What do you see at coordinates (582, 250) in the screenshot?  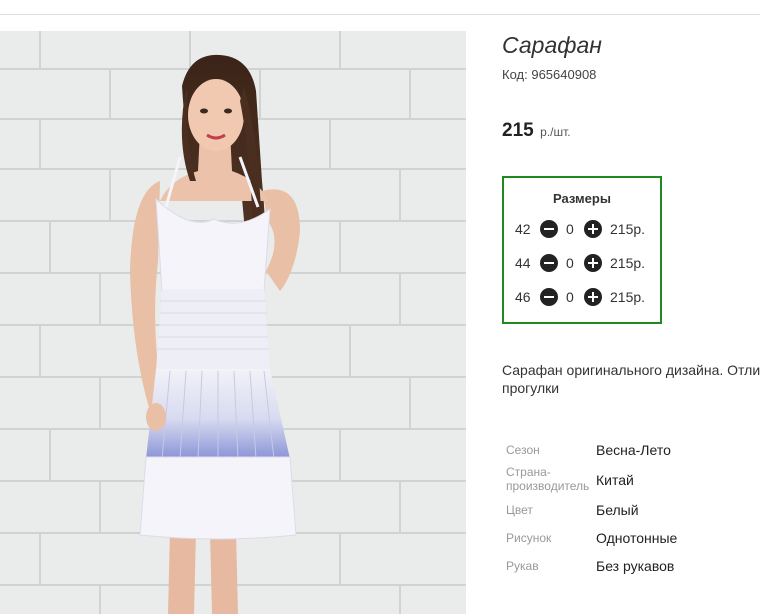 I see `sizes-panel: Размеры 42 0 215р. 44 0 215р. 46 0 215р.` at bounding box center [582, 250].